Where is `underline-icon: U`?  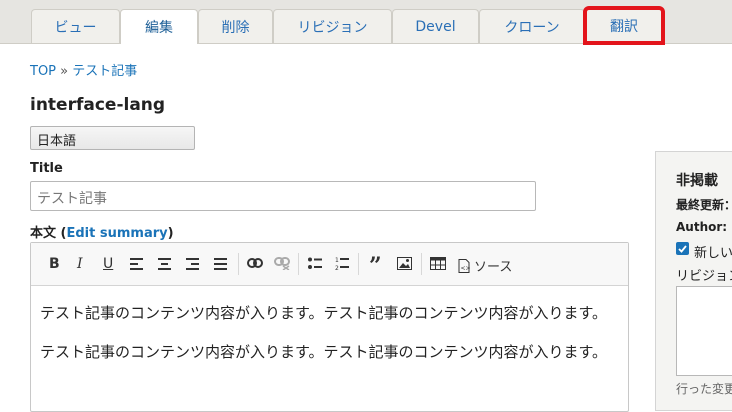
underline-icon: U is located at coordinates (108, 264).